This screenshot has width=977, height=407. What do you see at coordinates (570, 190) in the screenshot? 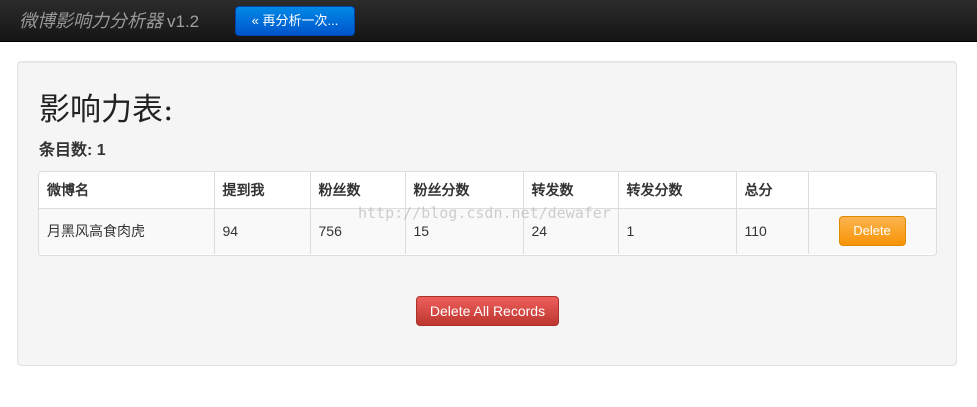
I see `column-header-reposts: 转发数` at bounding box center [570, 190].